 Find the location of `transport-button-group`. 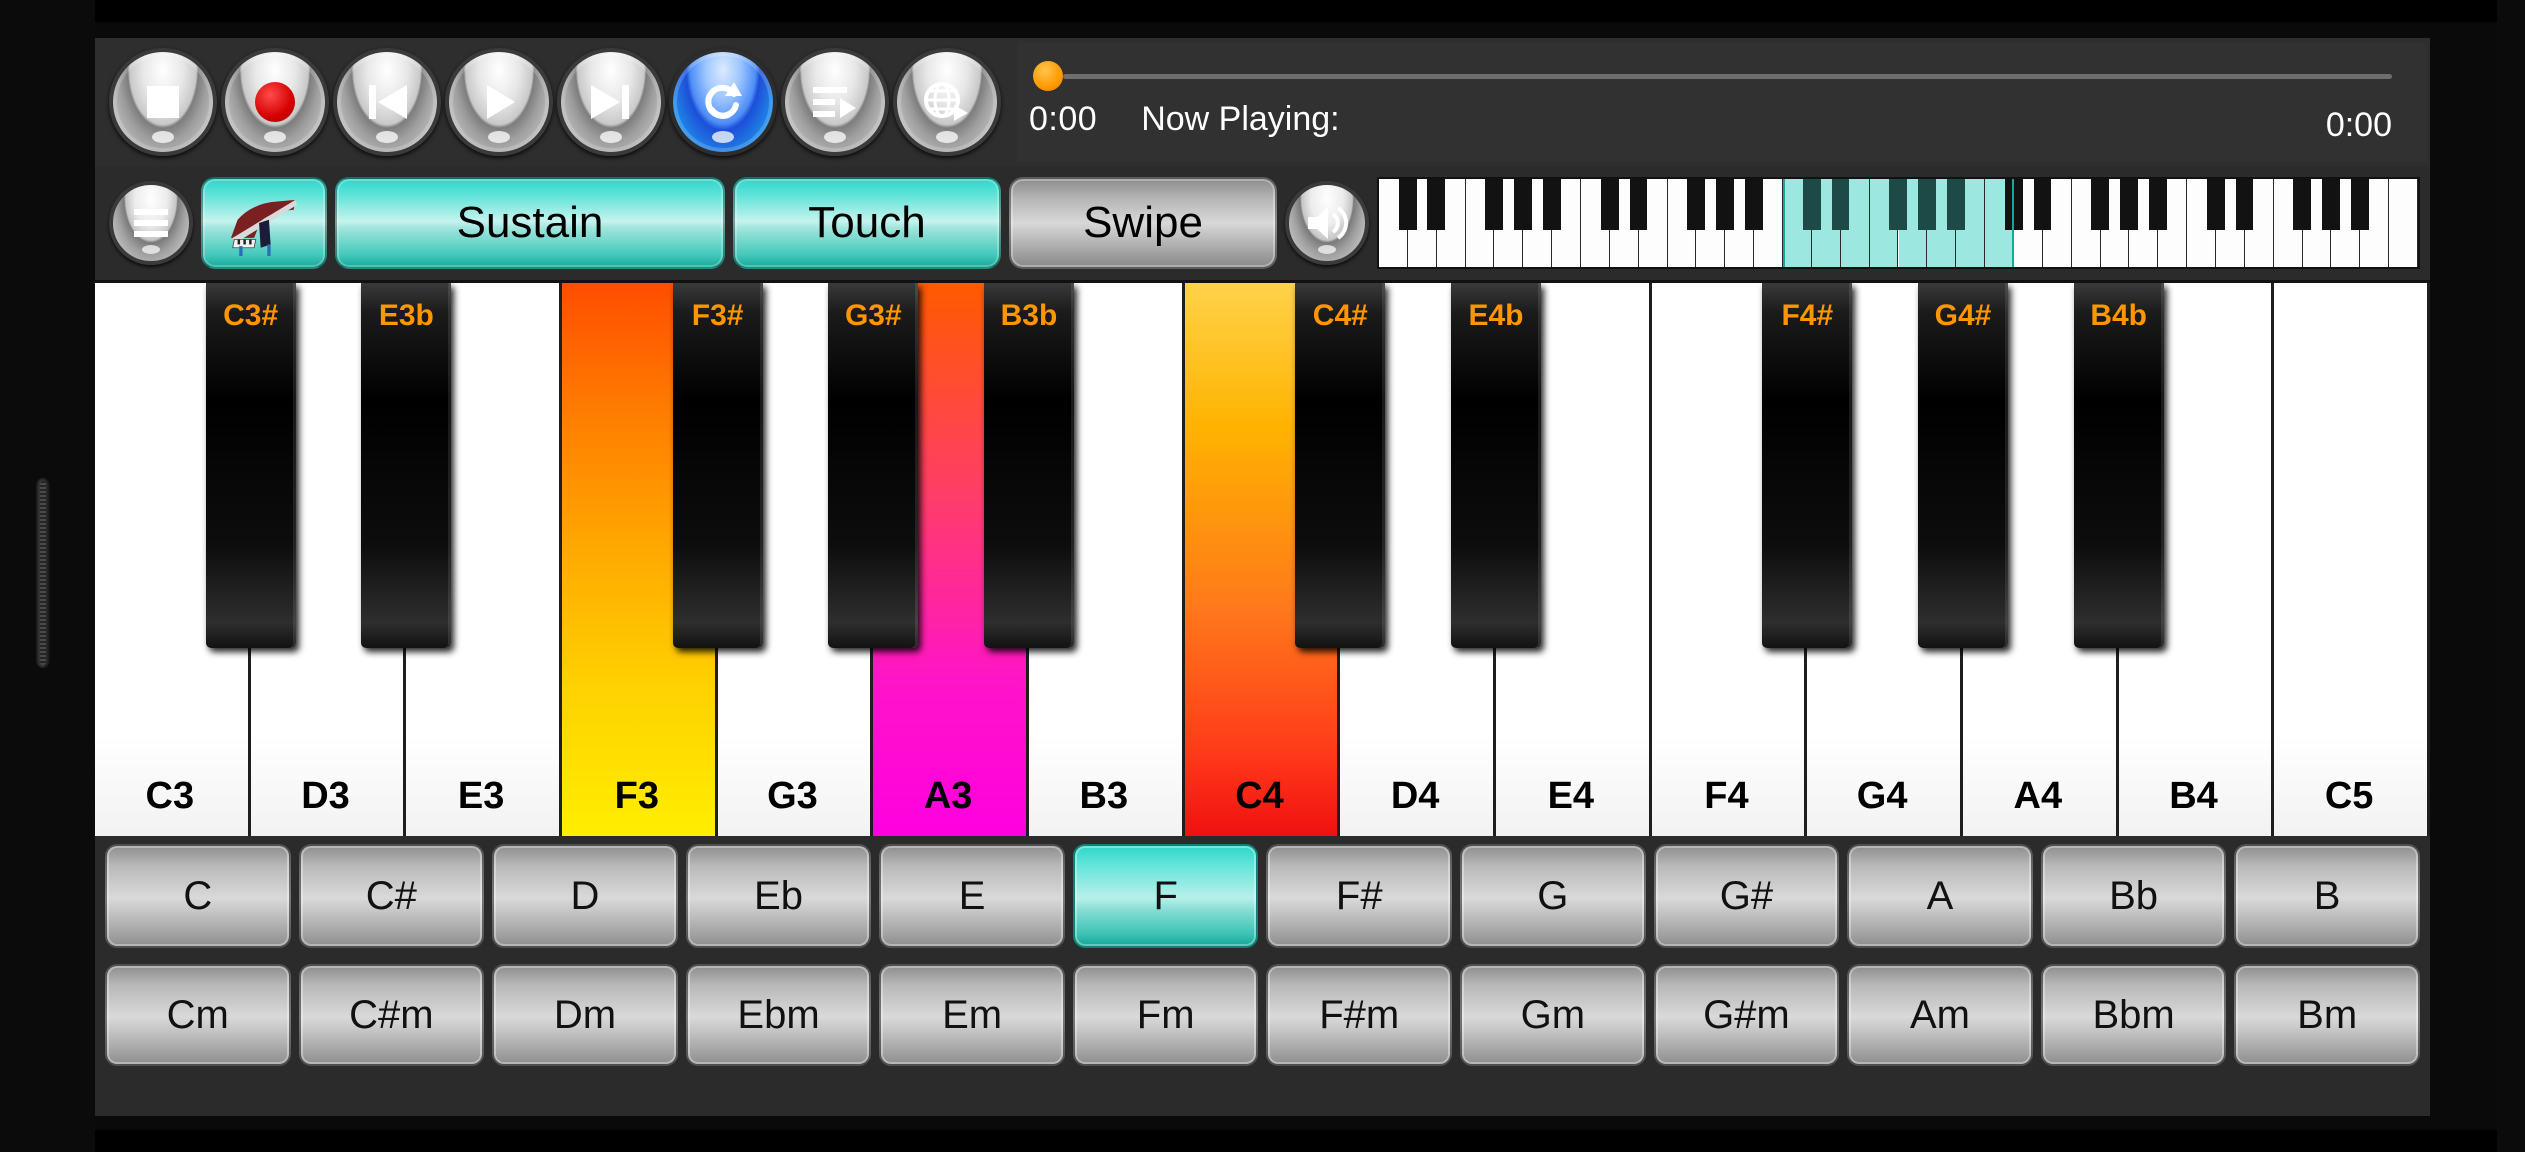

transport-button-group is located at coordinates (548, 102).